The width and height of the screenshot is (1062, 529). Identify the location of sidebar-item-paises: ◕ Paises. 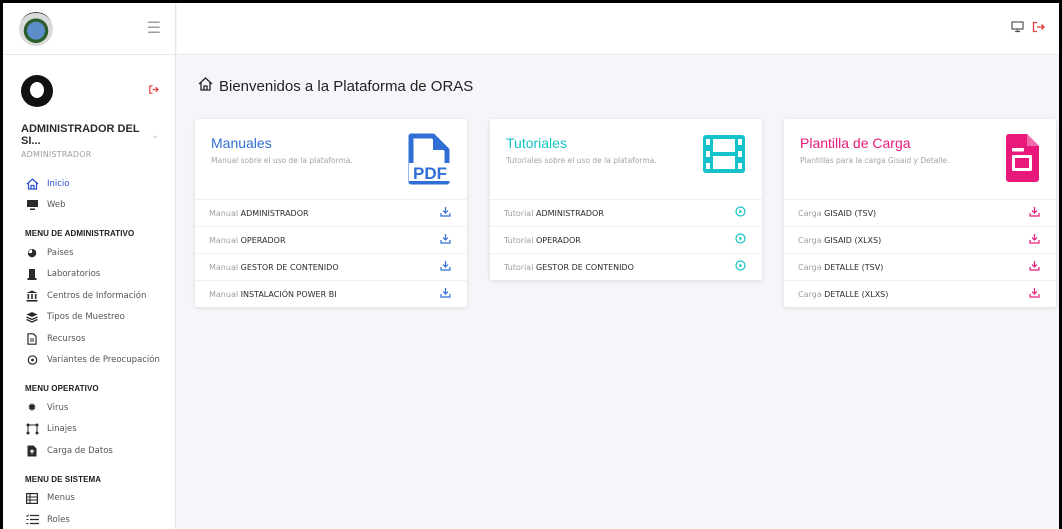
(89, 253).